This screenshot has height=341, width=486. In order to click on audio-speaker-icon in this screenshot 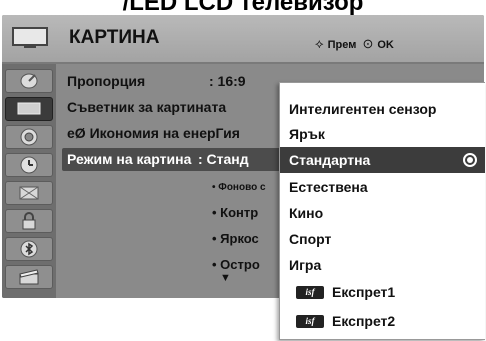, I will do `click(29, 137)`.